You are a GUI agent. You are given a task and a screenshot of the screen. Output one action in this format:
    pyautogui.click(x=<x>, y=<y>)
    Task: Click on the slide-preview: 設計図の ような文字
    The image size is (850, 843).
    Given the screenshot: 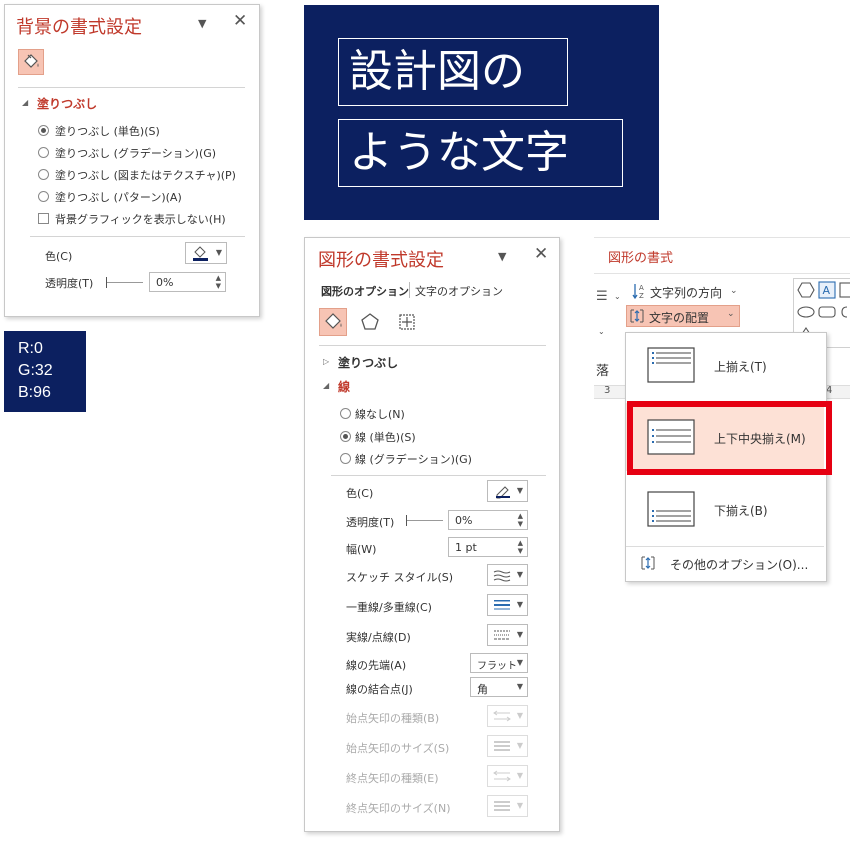 What is the action you would take?
    pyautogui.click(x=481, y=112)
    